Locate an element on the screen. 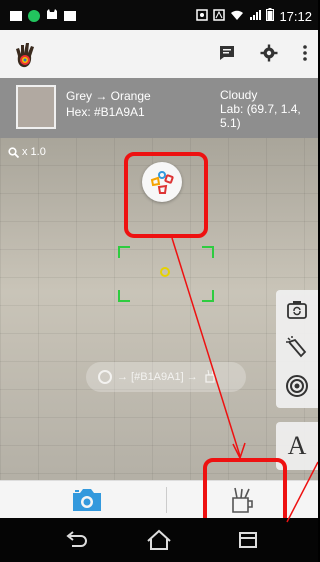  image-notification-icon is located at coordinates (70, 15).